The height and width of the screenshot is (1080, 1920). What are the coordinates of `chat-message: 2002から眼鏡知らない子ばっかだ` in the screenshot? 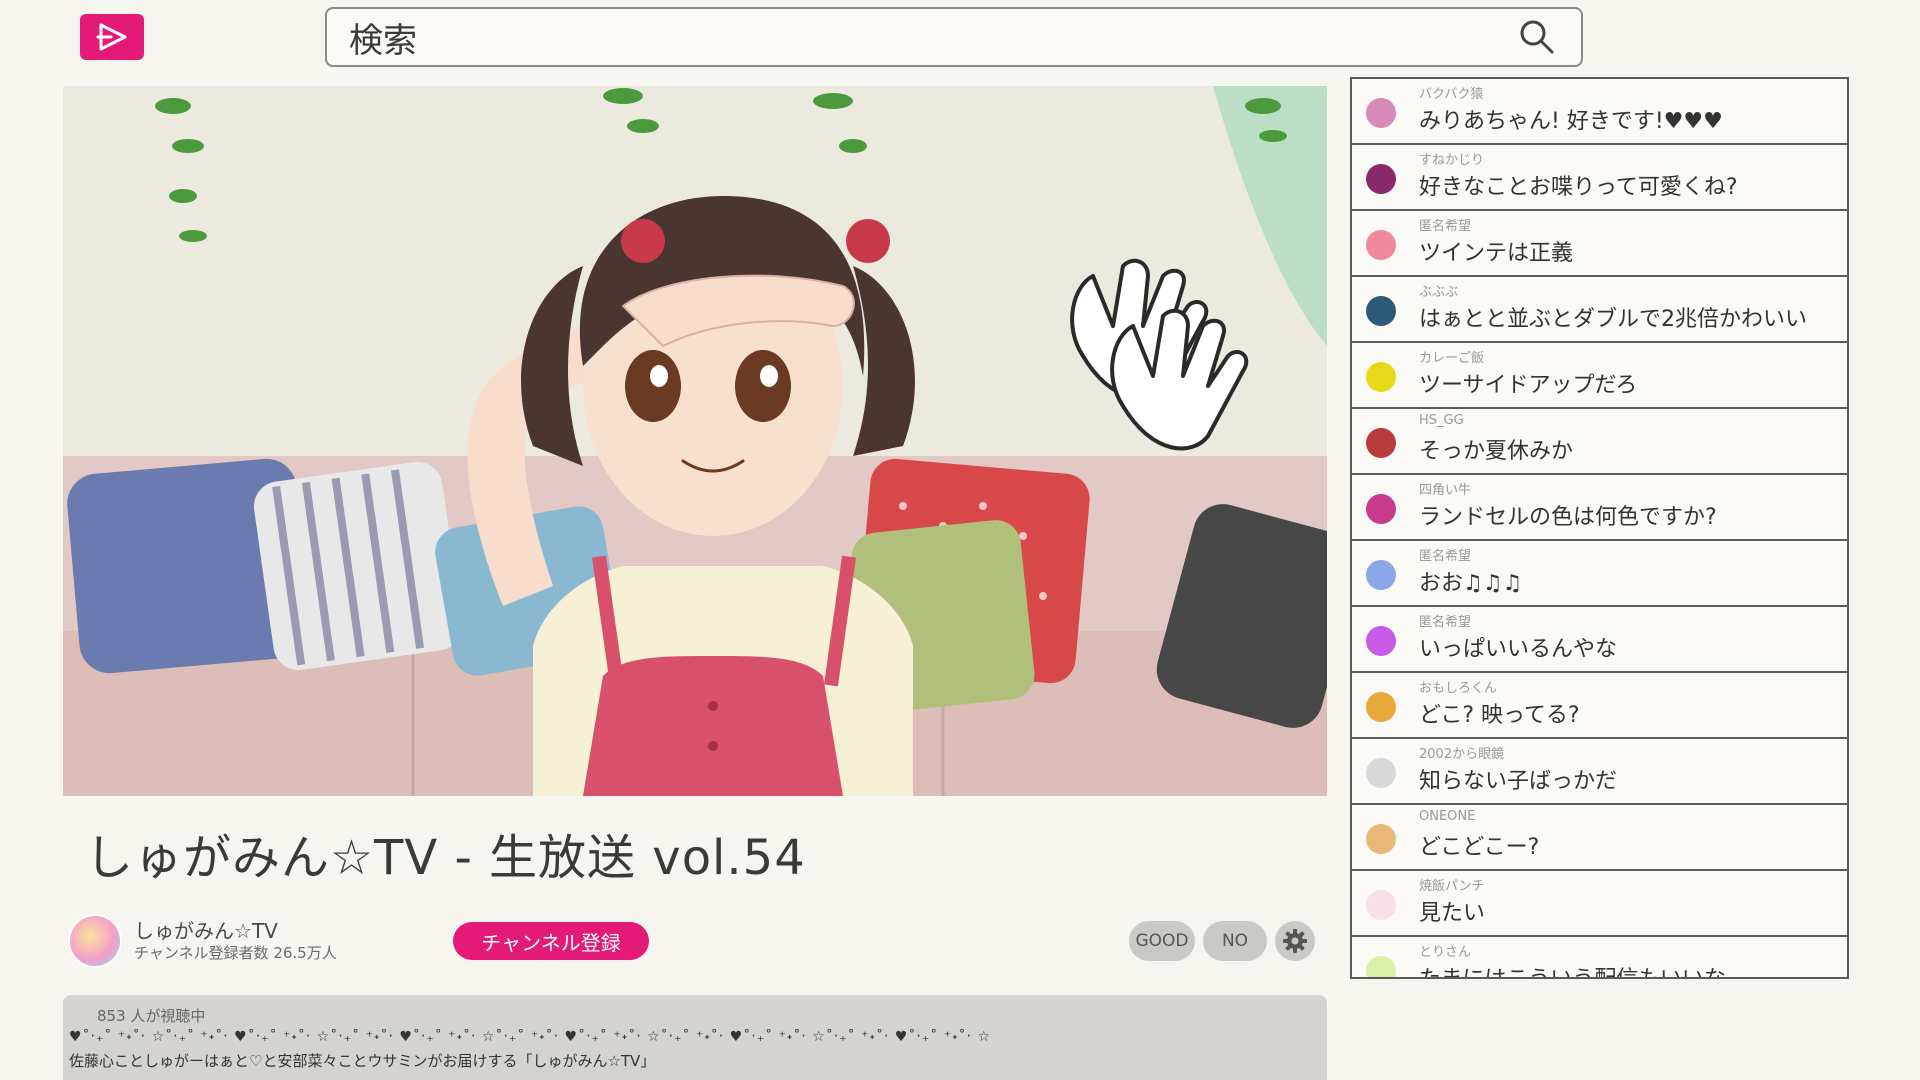 It's located at (1599, 772).